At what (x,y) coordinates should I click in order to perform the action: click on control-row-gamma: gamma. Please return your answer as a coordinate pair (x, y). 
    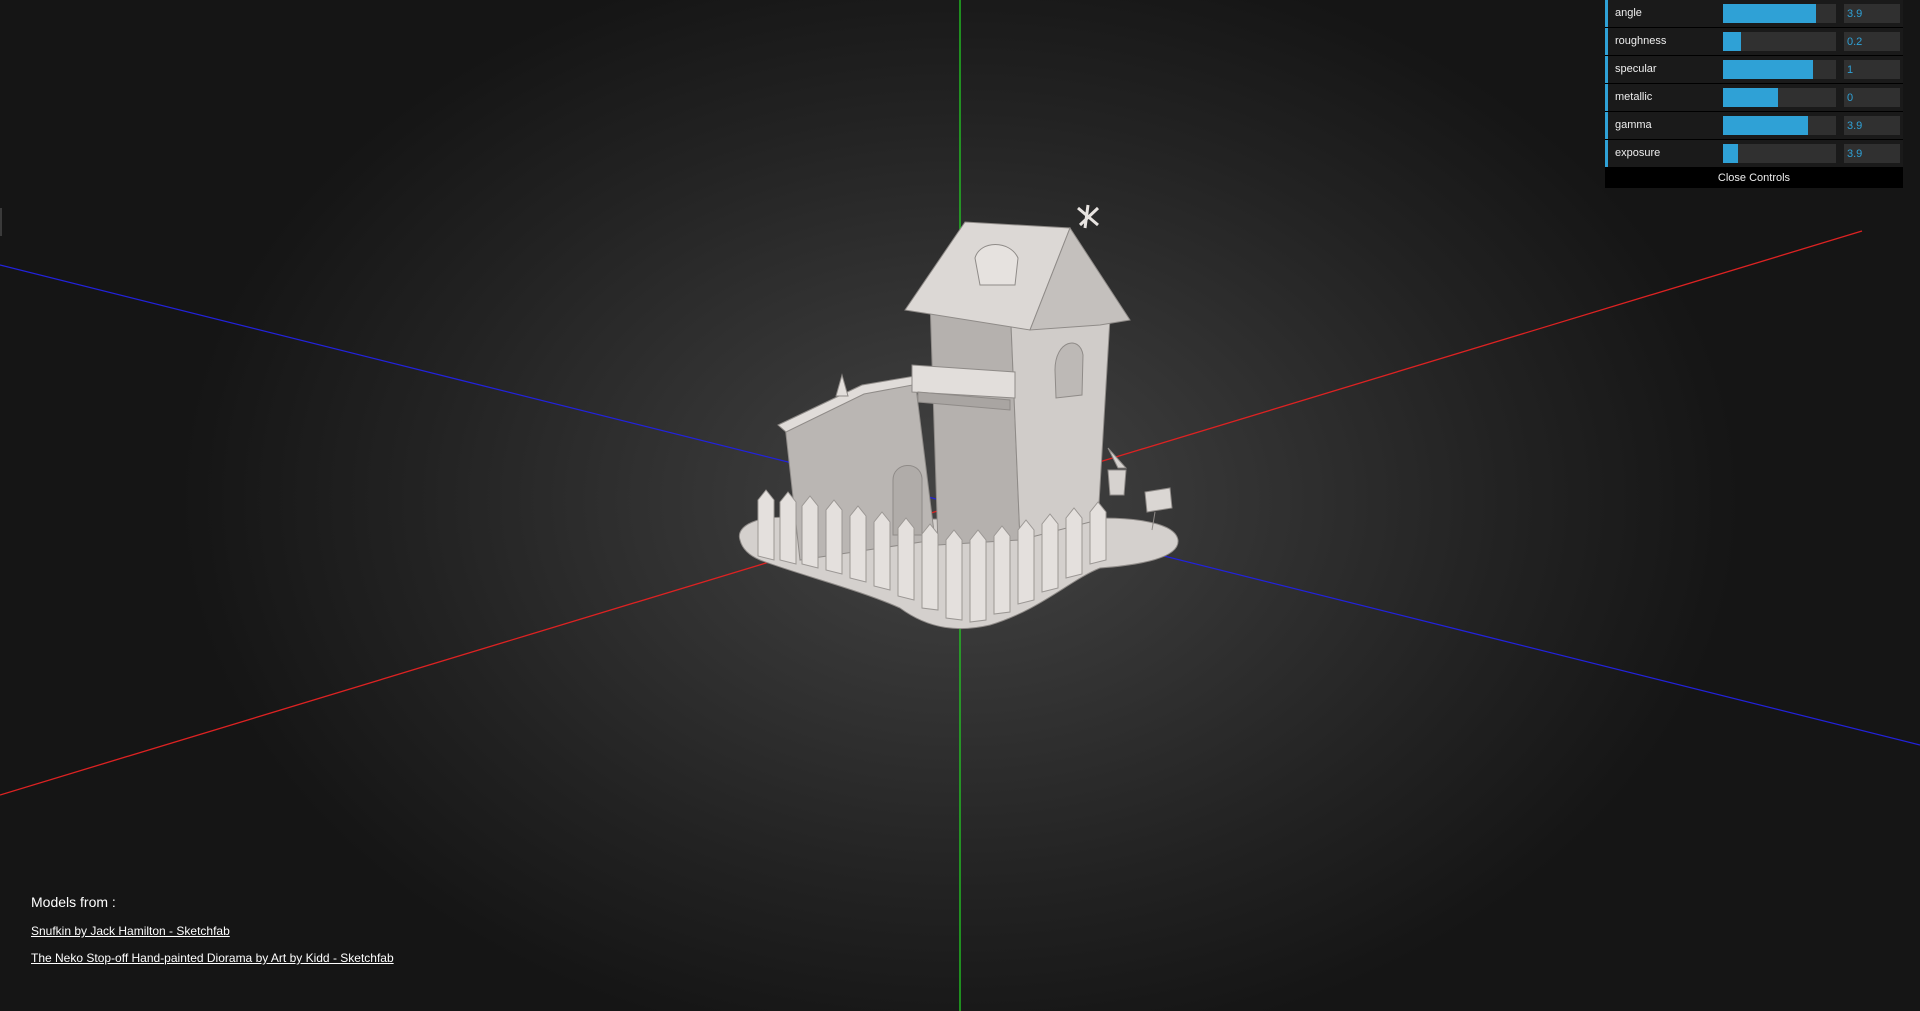
    Looking at the image, I should click on (1754, 125).